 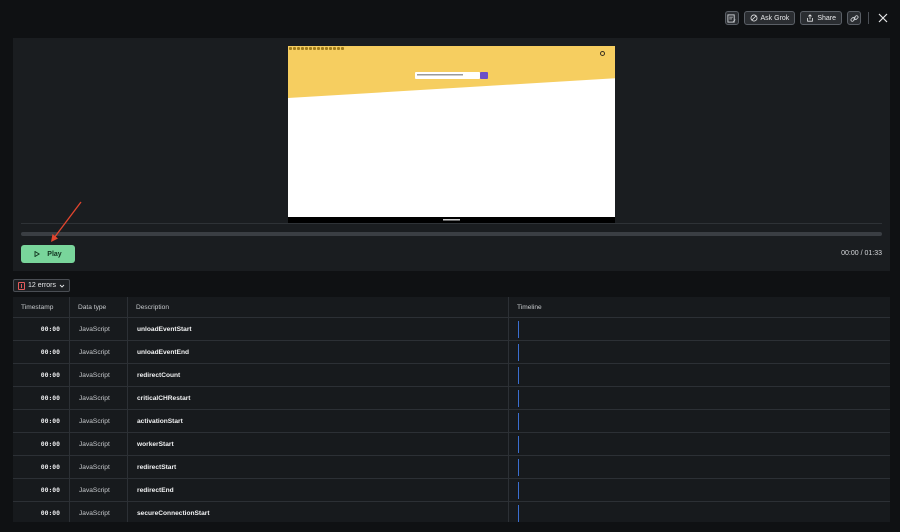 I want to click on table-row: 00:00 JavaScript criticalCHRestart, so click(x=451, y=398).